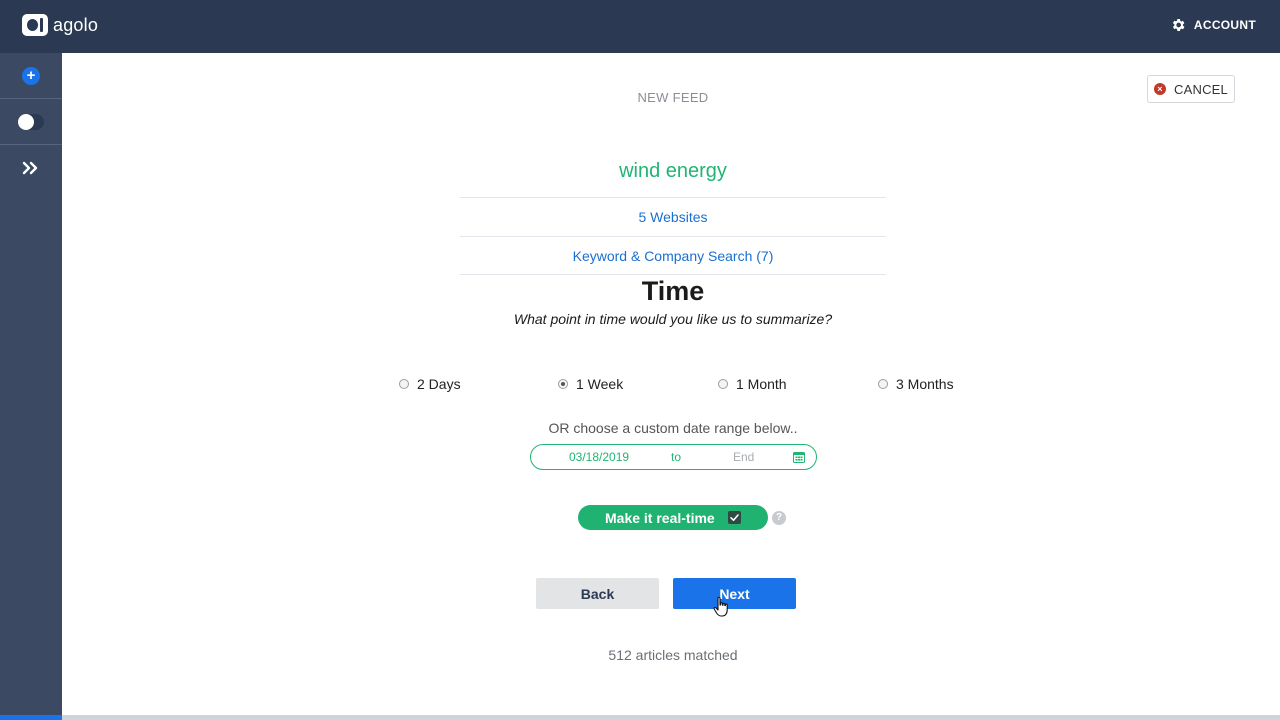 Image resolution: width=1280 pixels, height=720 pixels. Describe the element at coordinates (673, 97) in the screenshot. I see `page-heading: NEW FEED` at that location.